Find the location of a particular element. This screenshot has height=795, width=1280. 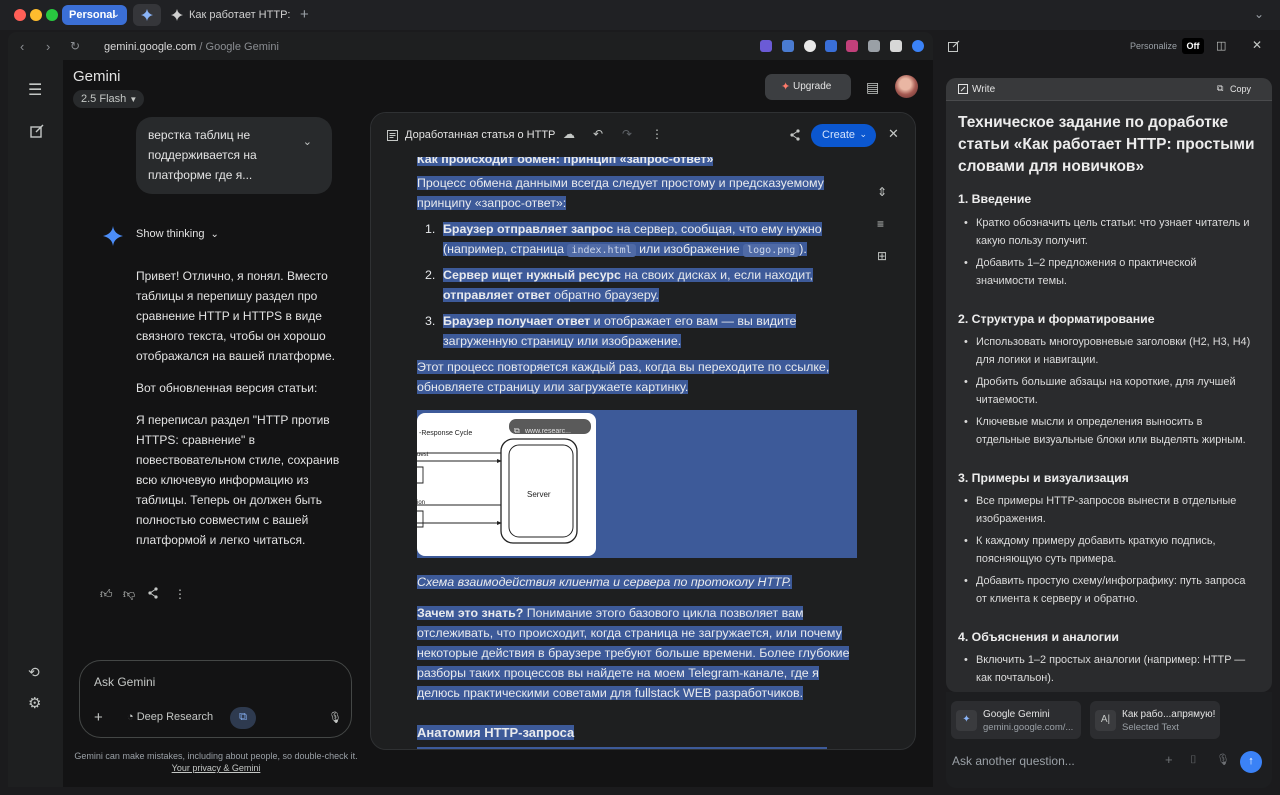

extension-blue-icon is located at coordinates (918, 46).